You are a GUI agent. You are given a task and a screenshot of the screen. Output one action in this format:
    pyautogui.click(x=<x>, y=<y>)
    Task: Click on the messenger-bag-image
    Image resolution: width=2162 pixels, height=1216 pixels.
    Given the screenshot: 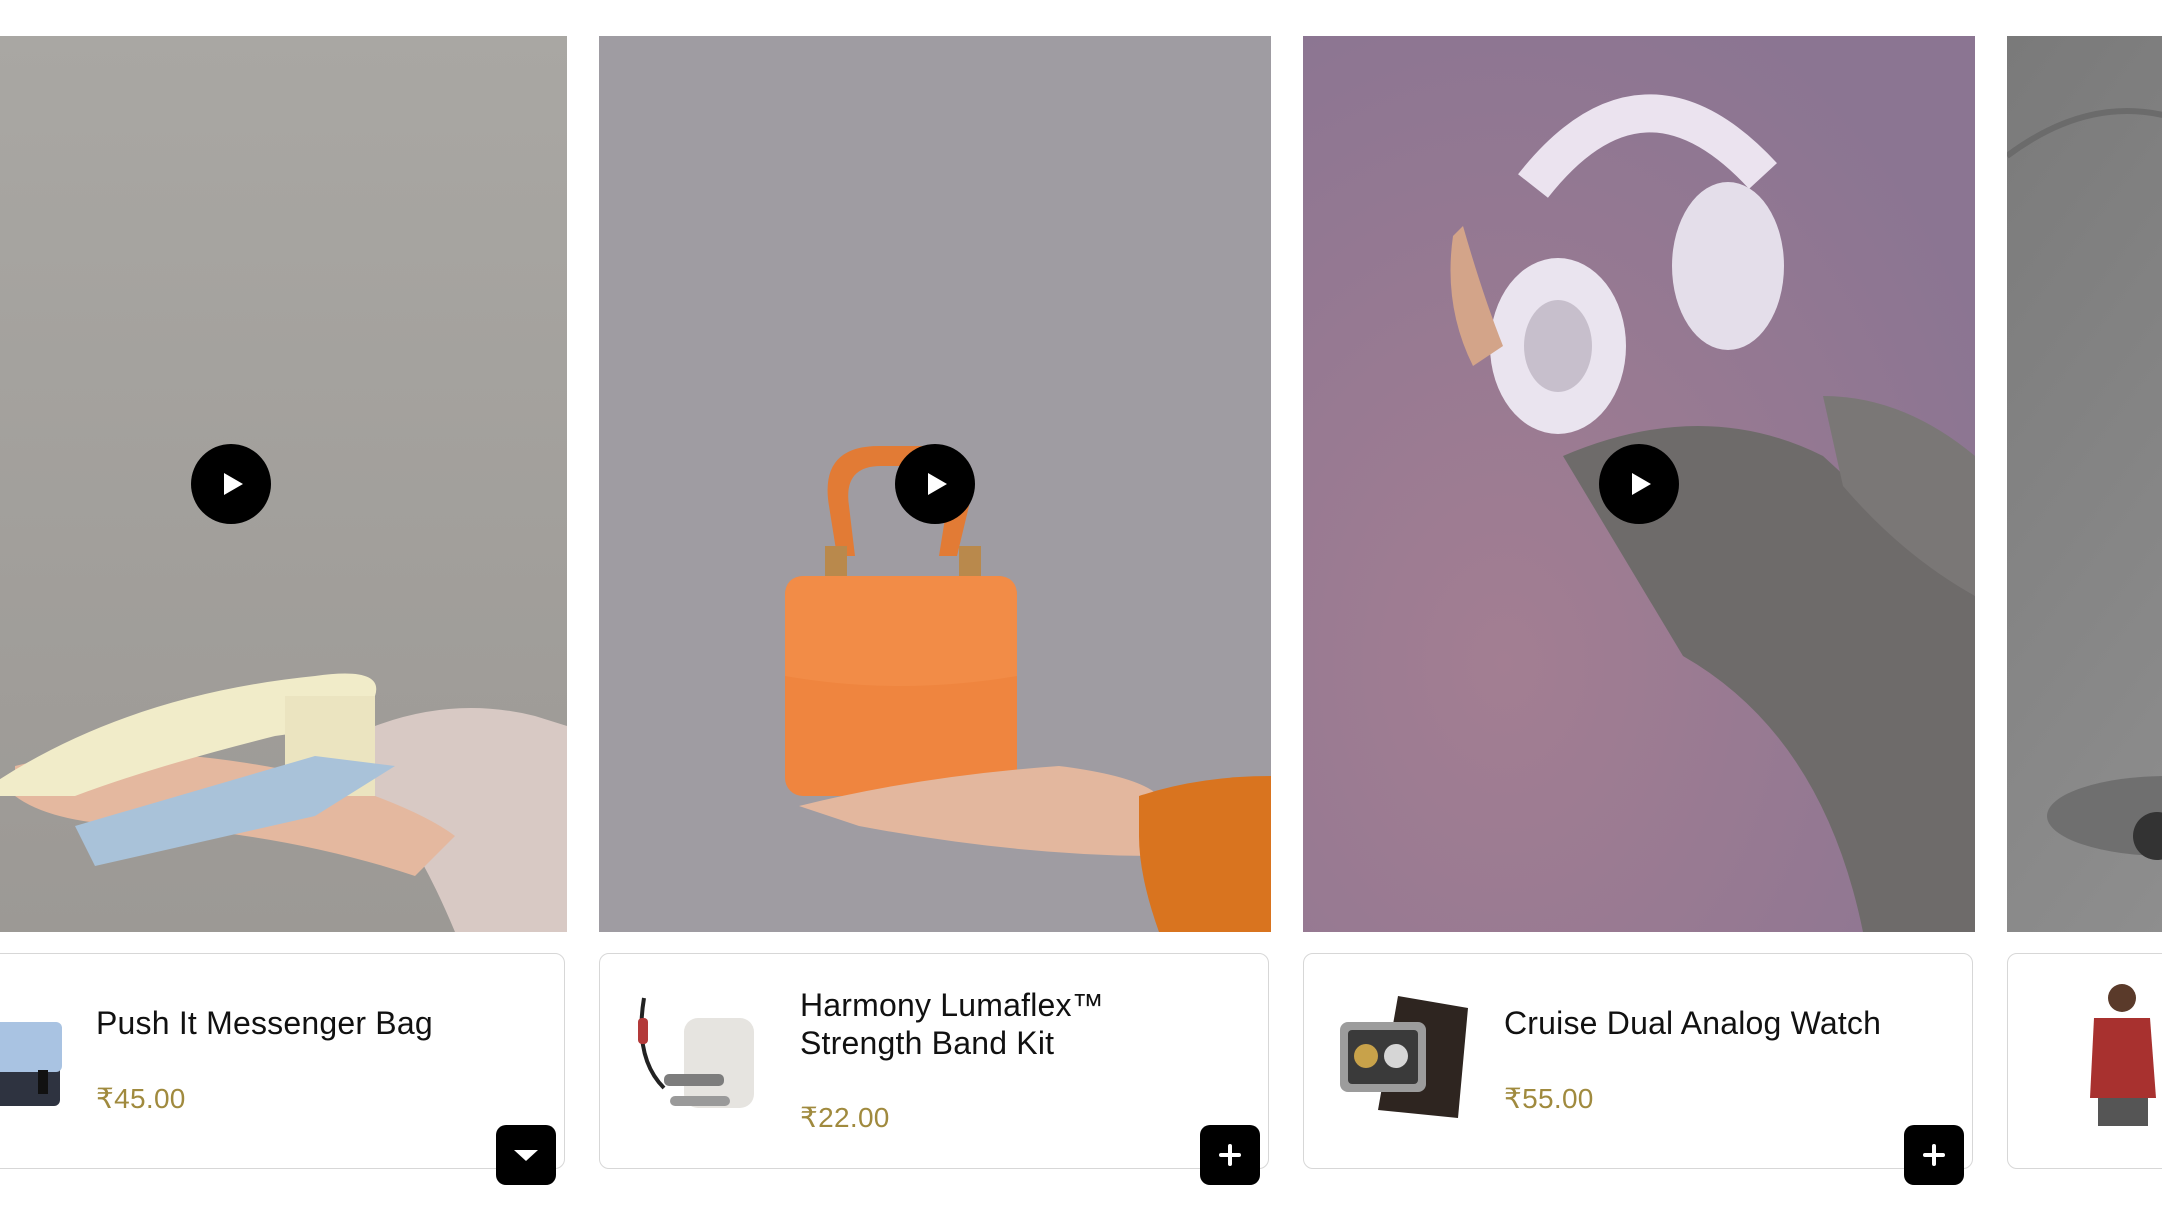 What is the action you would take?
    pyautogui.click(x=31, y=1064)
    